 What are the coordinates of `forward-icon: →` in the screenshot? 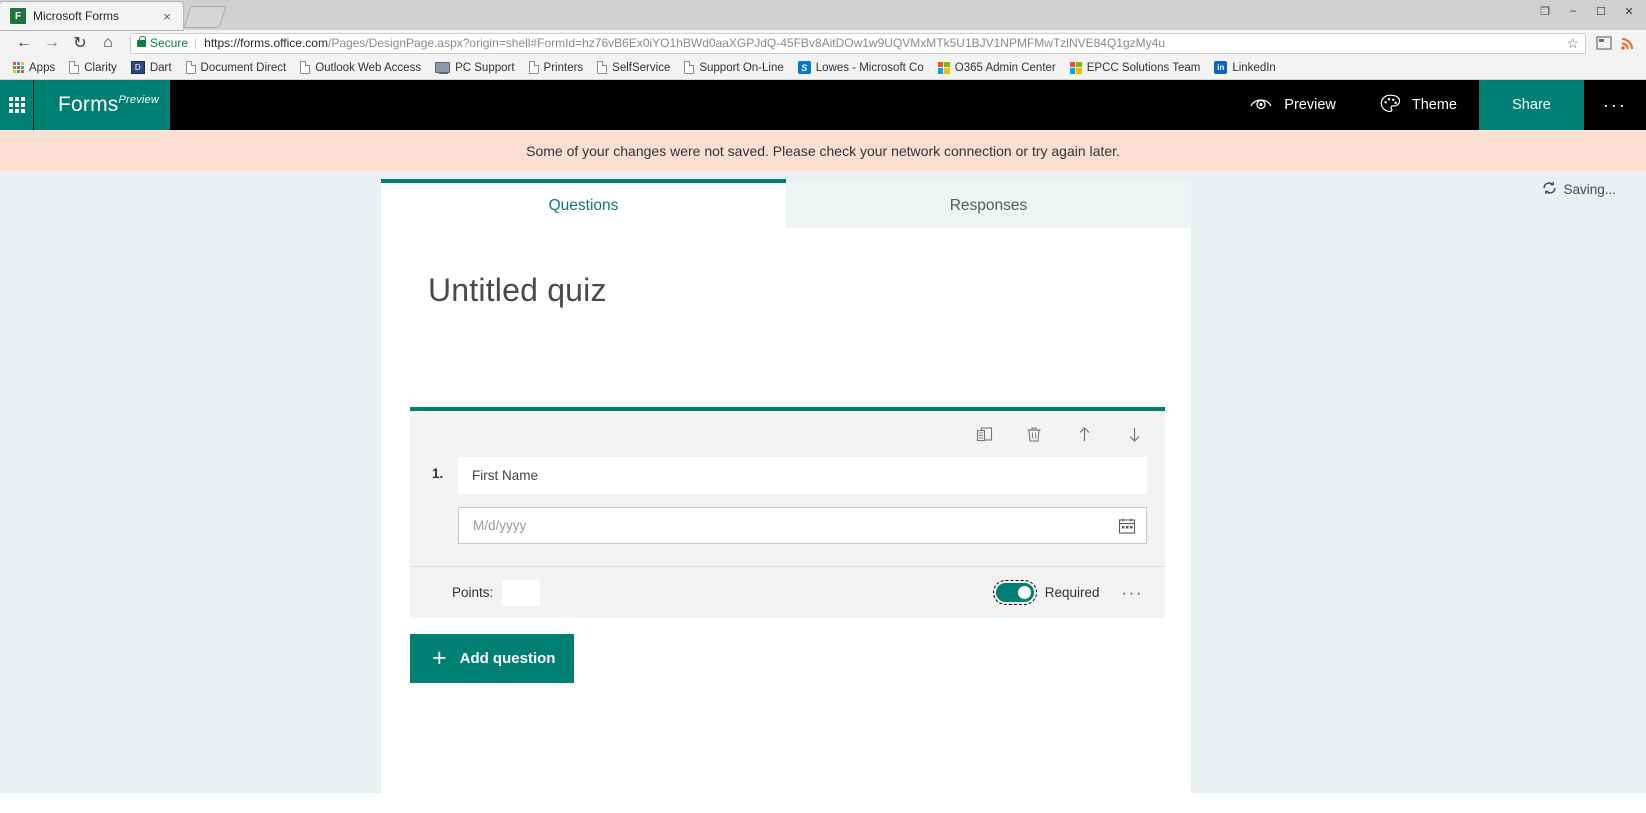 It's located at (52, 43).